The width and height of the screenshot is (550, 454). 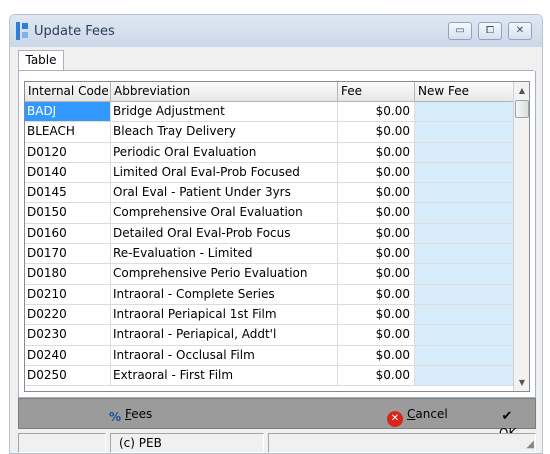 I want to click on maximize-button: ⧠, so click(x=490, y=31).